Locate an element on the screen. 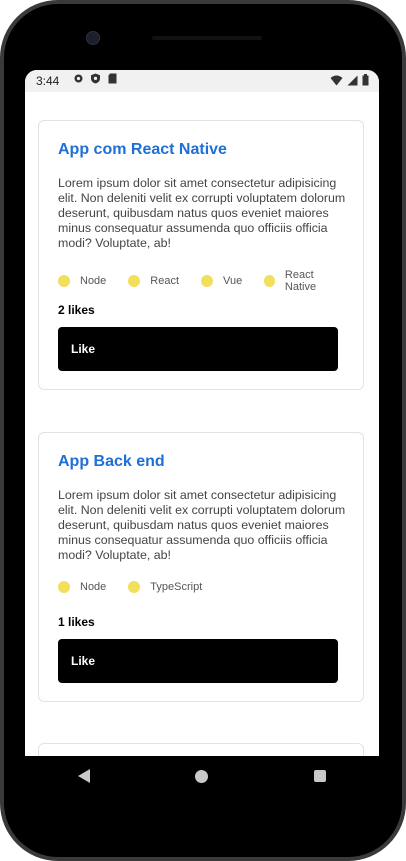 The image size is (406, 861). tech-list: Node React Vue React Native is located at coordinates (210, 281).